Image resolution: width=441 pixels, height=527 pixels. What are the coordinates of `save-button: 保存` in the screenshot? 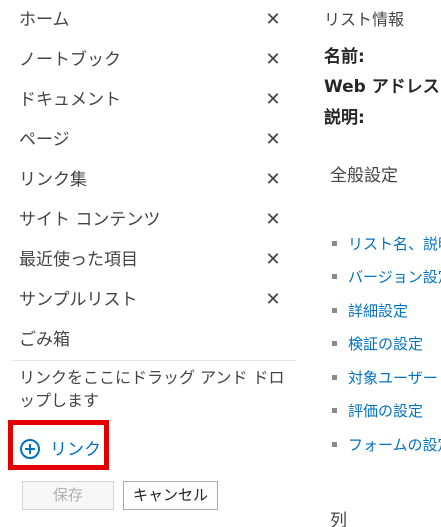 It's located at (68, 495).